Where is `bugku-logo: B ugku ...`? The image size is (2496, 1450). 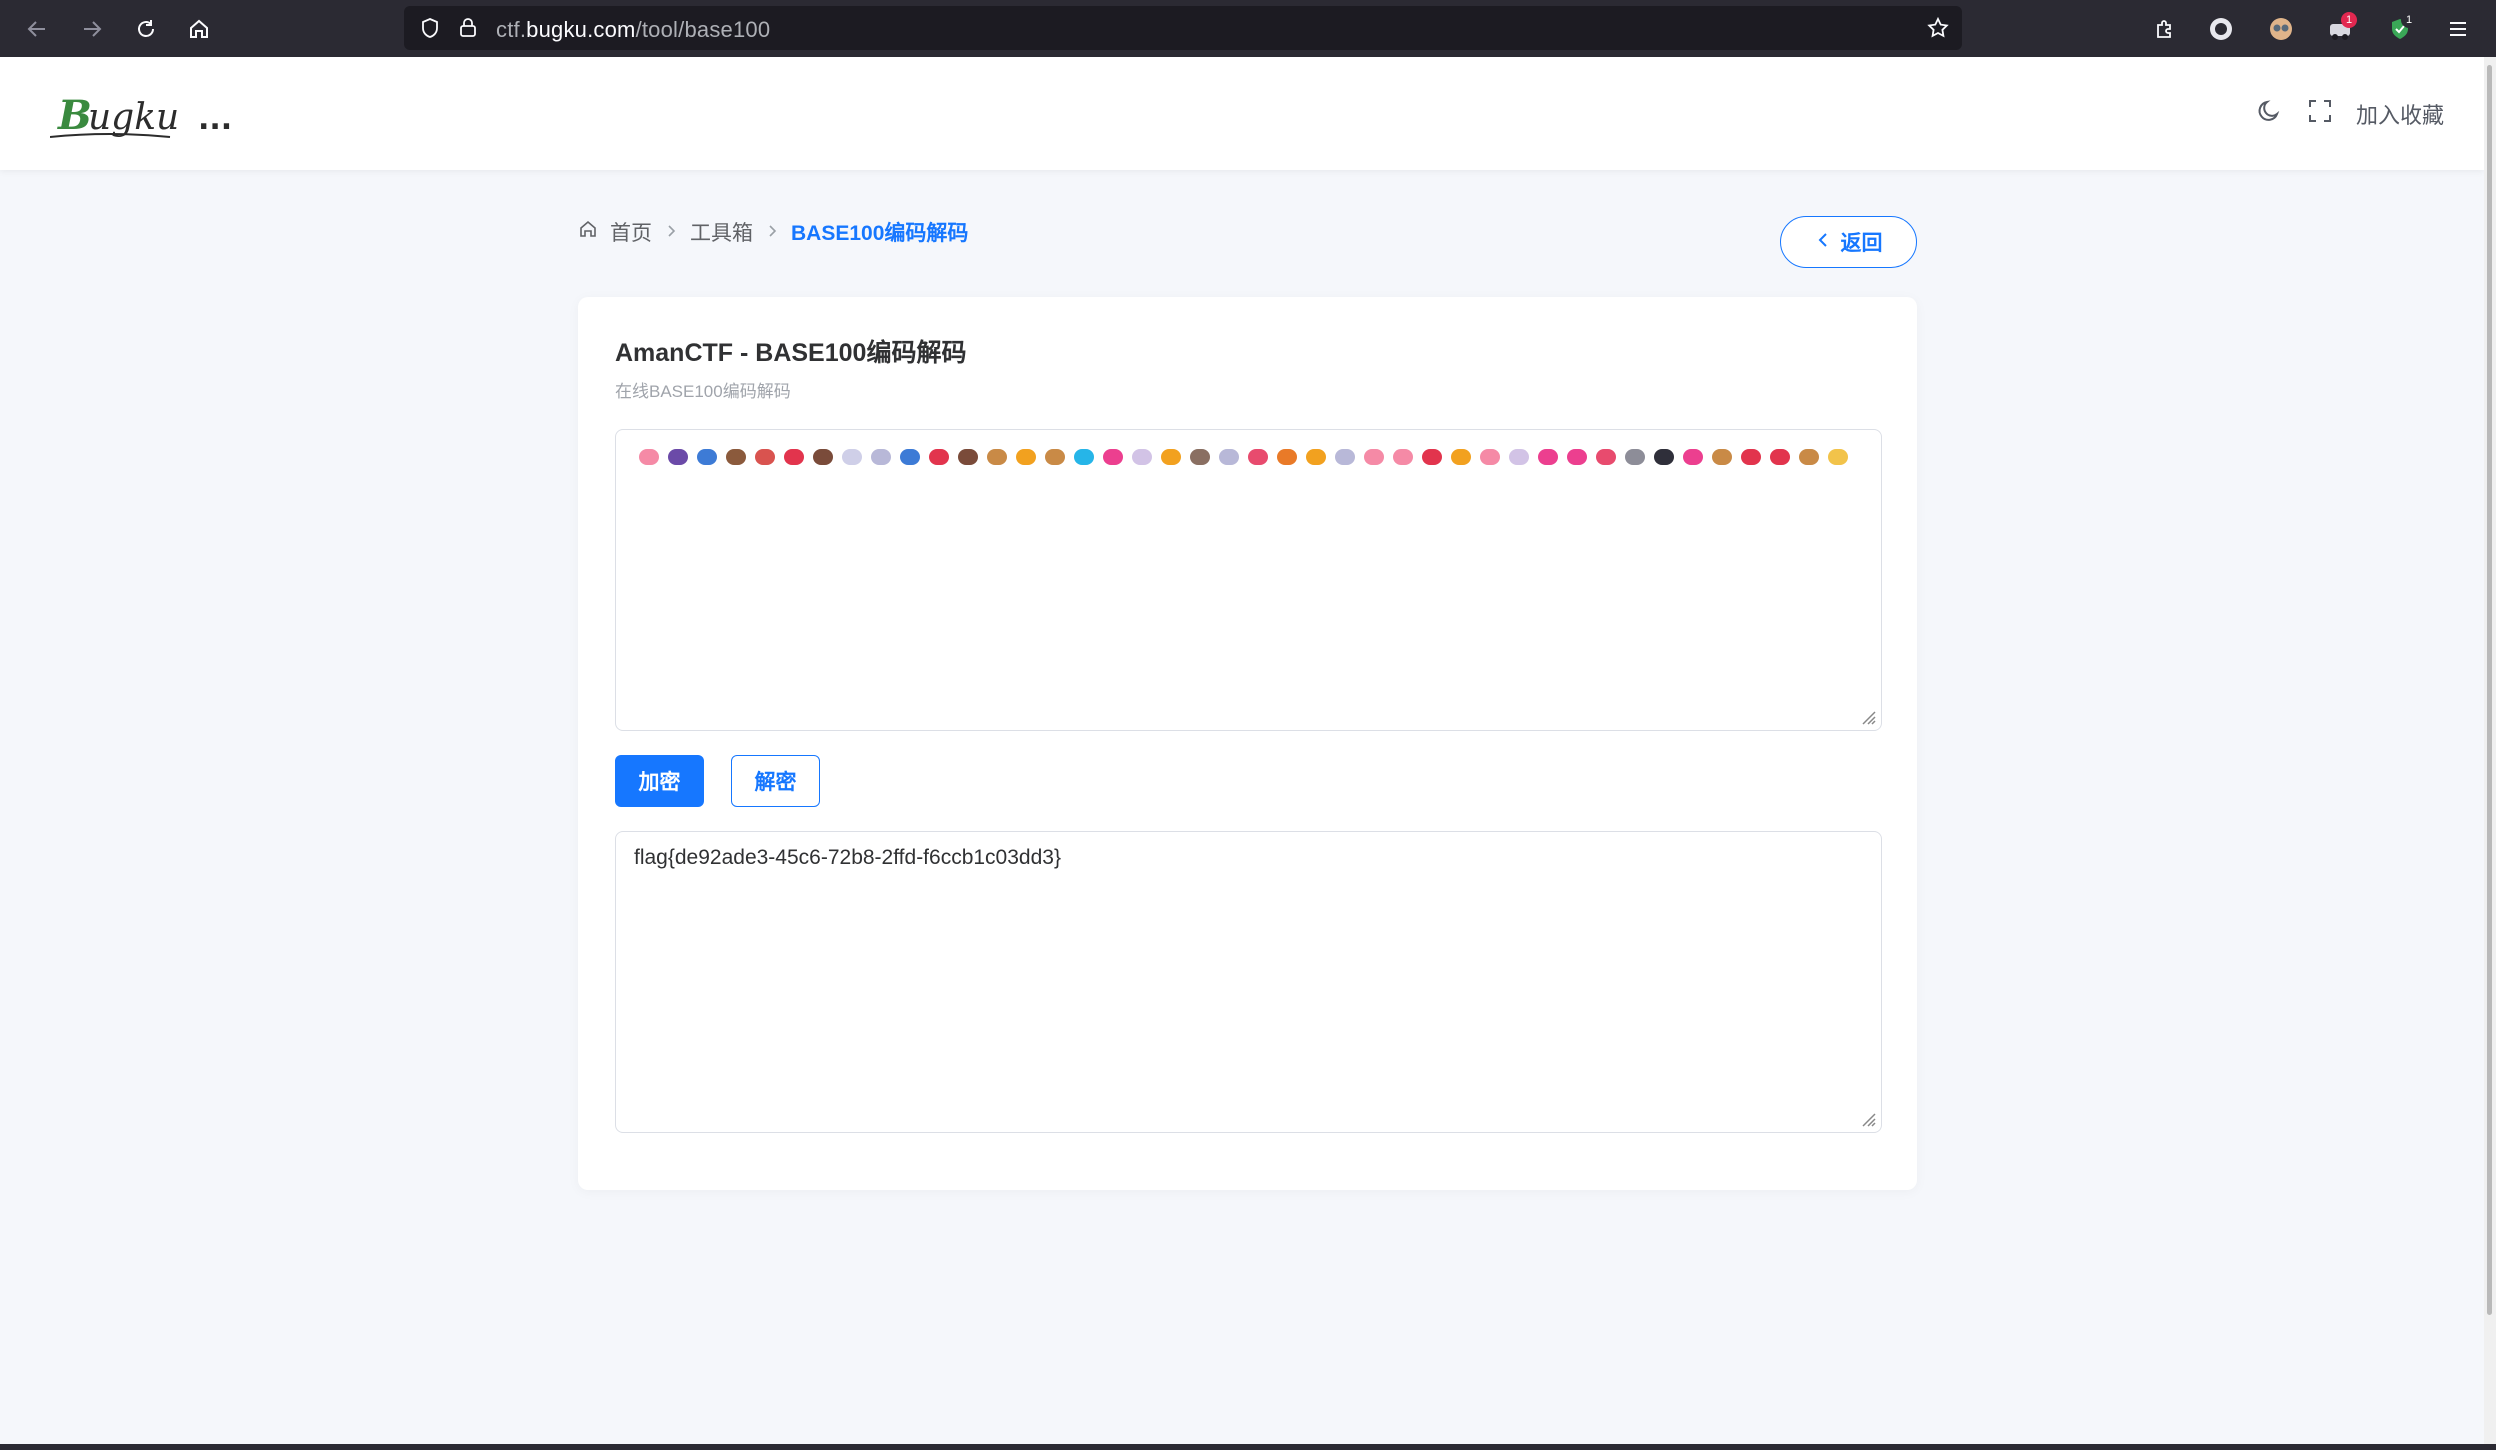
bugku-logo: B ugku ... is located at coordinates (144, 117).